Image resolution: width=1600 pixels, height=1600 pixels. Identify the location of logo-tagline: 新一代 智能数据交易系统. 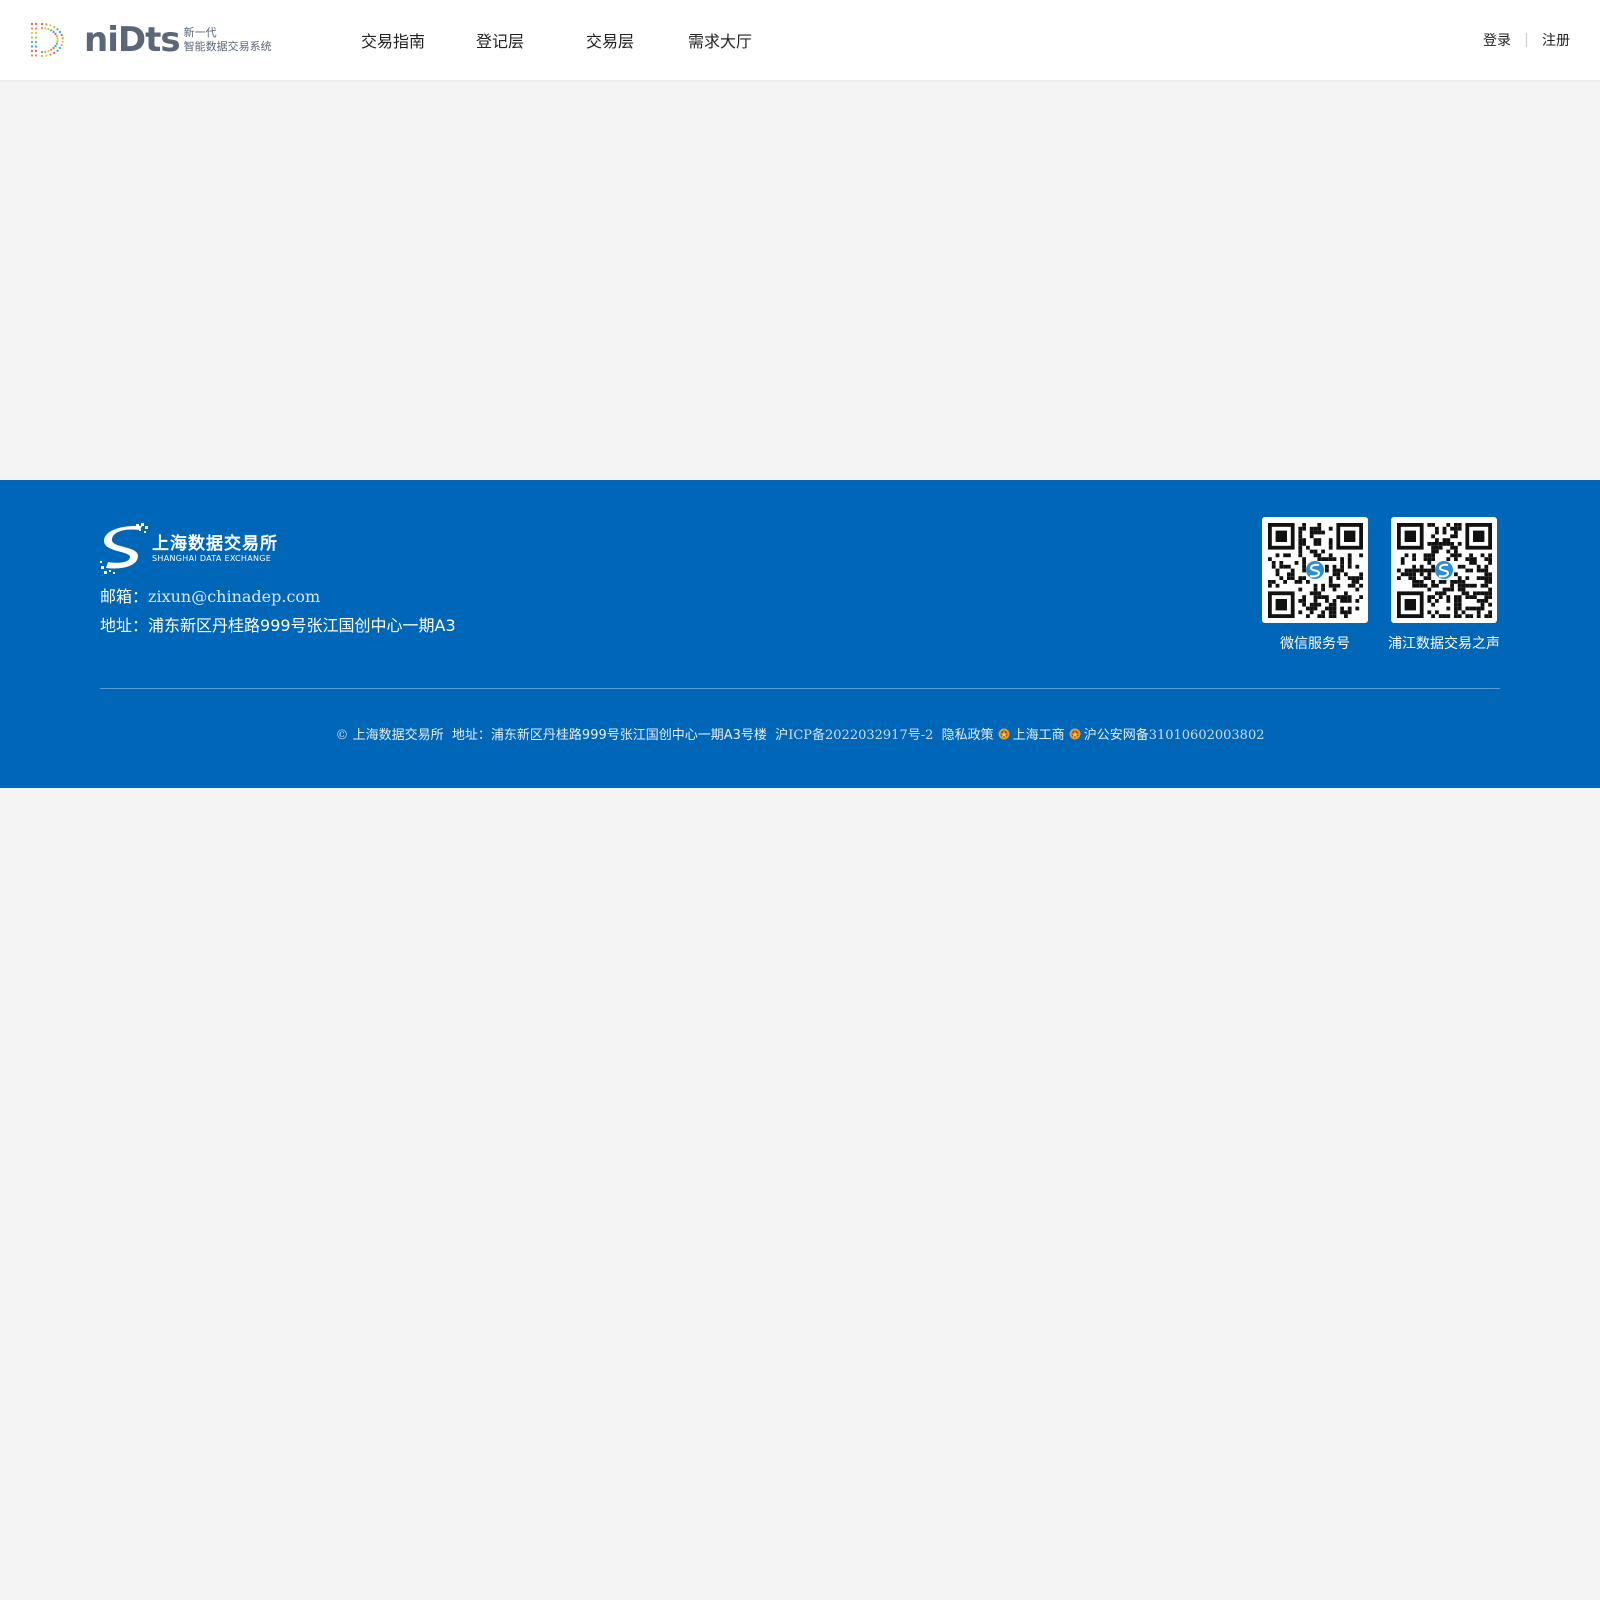
(228, 40).